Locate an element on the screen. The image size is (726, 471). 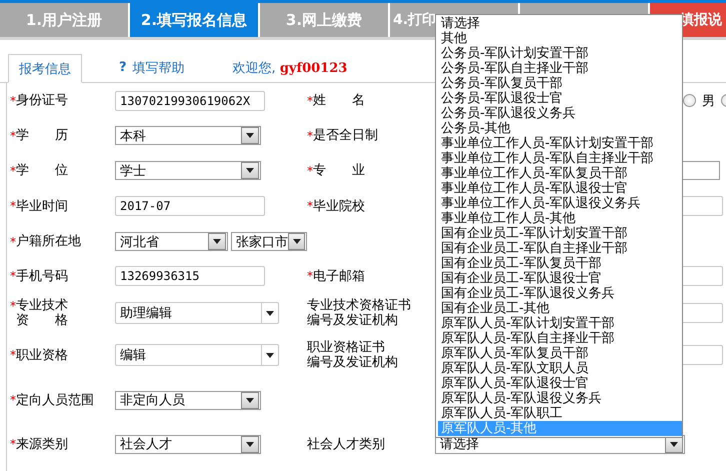
field-label: 户籍所在地 is located at coordinates (48, 241).